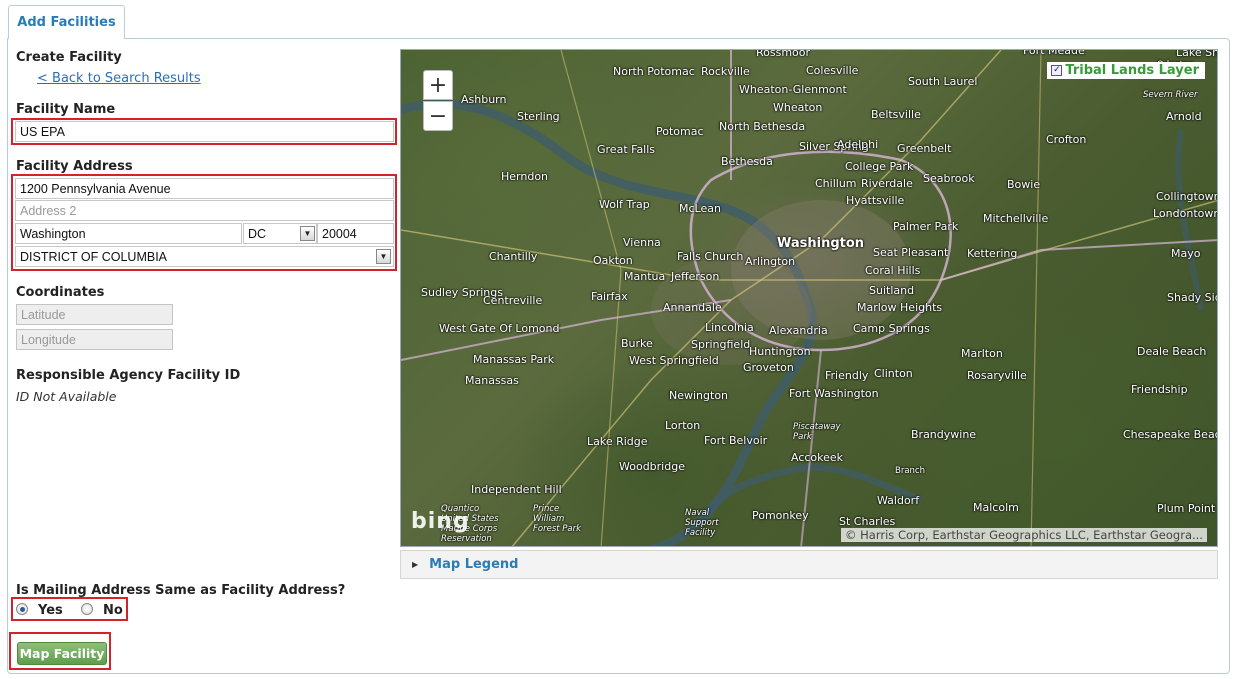 This screenshot has height=679, width=1234. What do you see at coordinates (513, 256) in the screenshot?
I see `map-place-label: Chantilly` at bounding box center [513, 256].